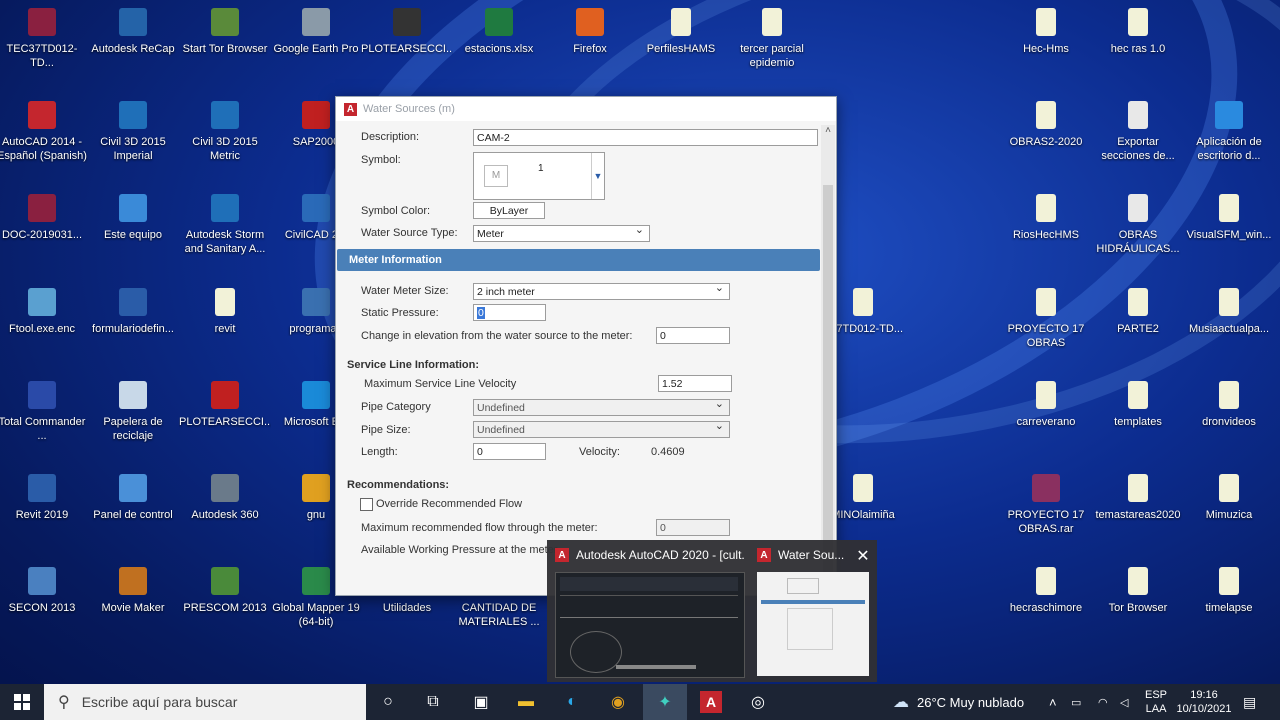 This screenshot has height=720, width=1280. I want to click on sap-icon, so click(316, 115).